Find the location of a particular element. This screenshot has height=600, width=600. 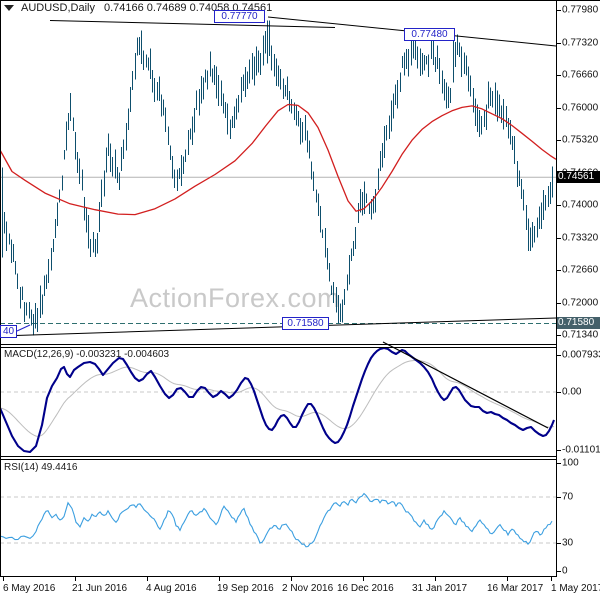

price-axis-label: 0.77320 is located at coordinates (580, 43).